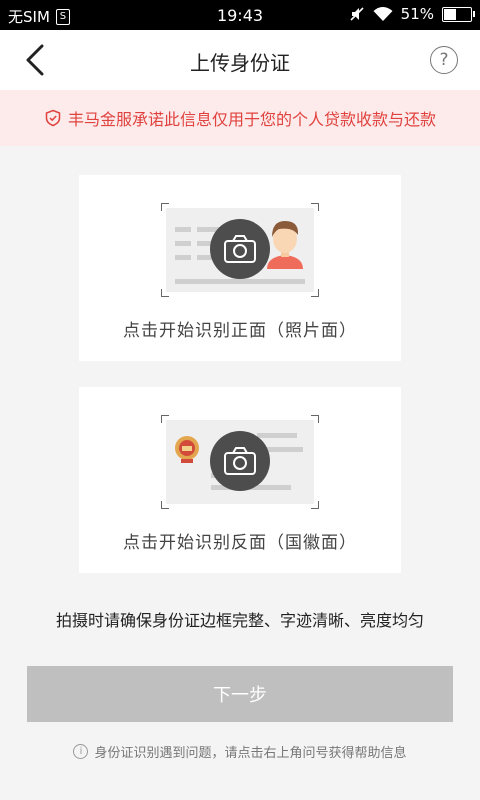 This screenshot has width=480, height=800. What do you see at coordinates (240, 462) in the screenshot?
I see `id-back-illustration` at bounding box center [240, 462].